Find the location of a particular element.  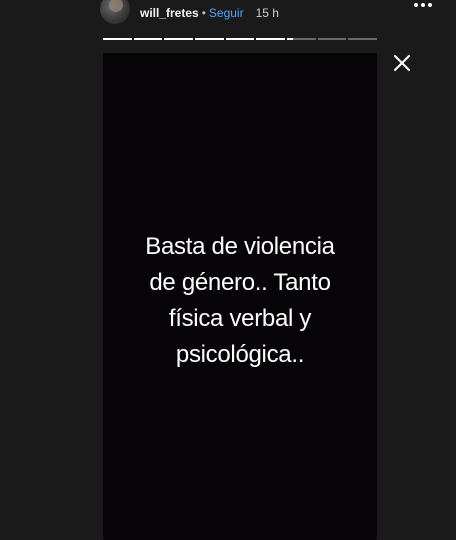

more-options-icon is located at coordinates (423, 5).